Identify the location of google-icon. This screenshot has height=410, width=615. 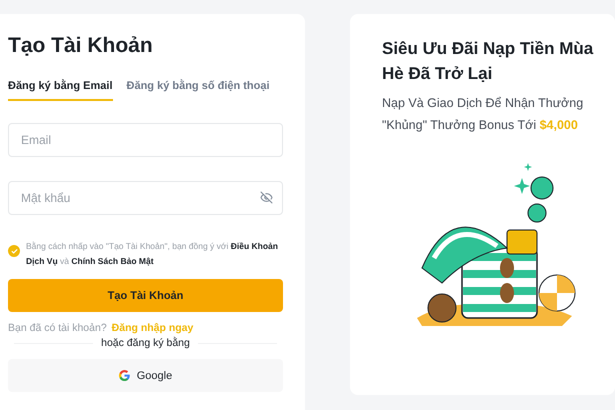
(124, 375).